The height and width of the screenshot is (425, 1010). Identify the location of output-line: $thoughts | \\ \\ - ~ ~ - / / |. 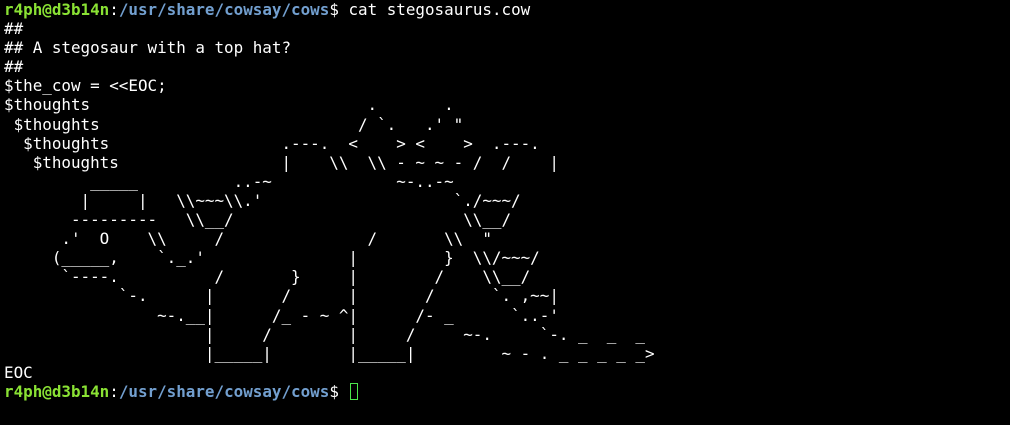
(281, 162).